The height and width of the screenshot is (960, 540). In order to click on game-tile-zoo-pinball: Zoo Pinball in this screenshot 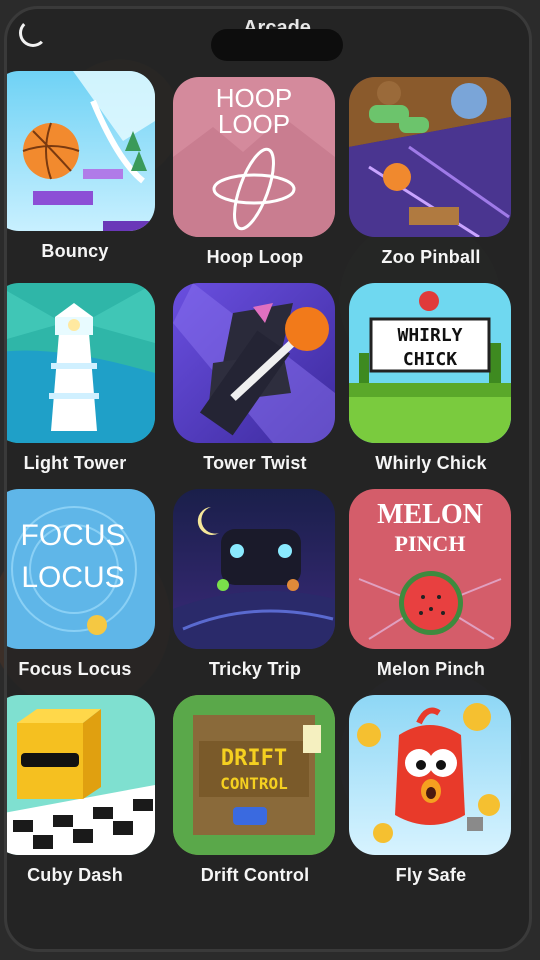, I will do `click(431, 172)`.